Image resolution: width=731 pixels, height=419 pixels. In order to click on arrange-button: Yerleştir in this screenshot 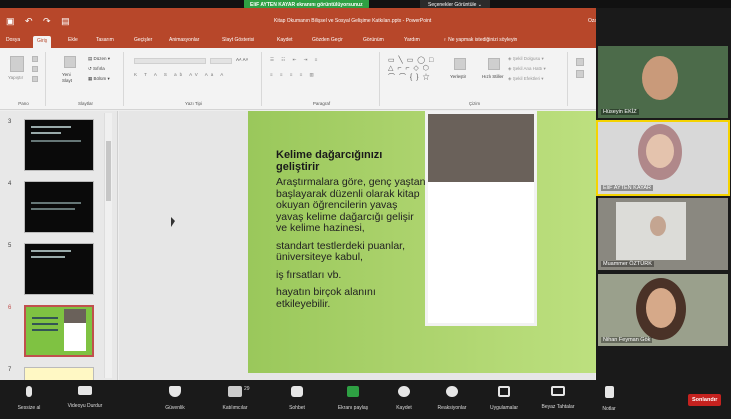, I will do `click(458, 76)`.